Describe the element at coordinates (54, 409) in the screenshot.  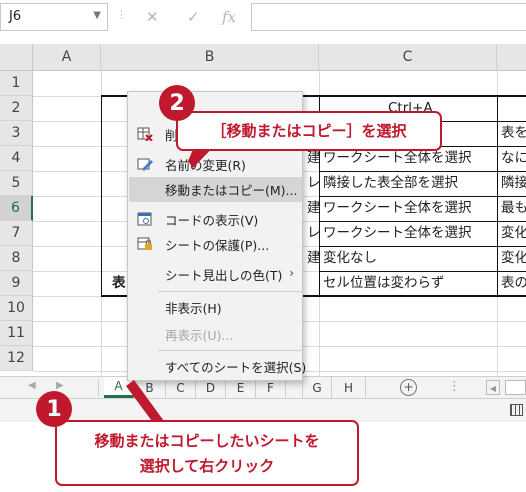
I see `step-1-badge: 1` at that location.